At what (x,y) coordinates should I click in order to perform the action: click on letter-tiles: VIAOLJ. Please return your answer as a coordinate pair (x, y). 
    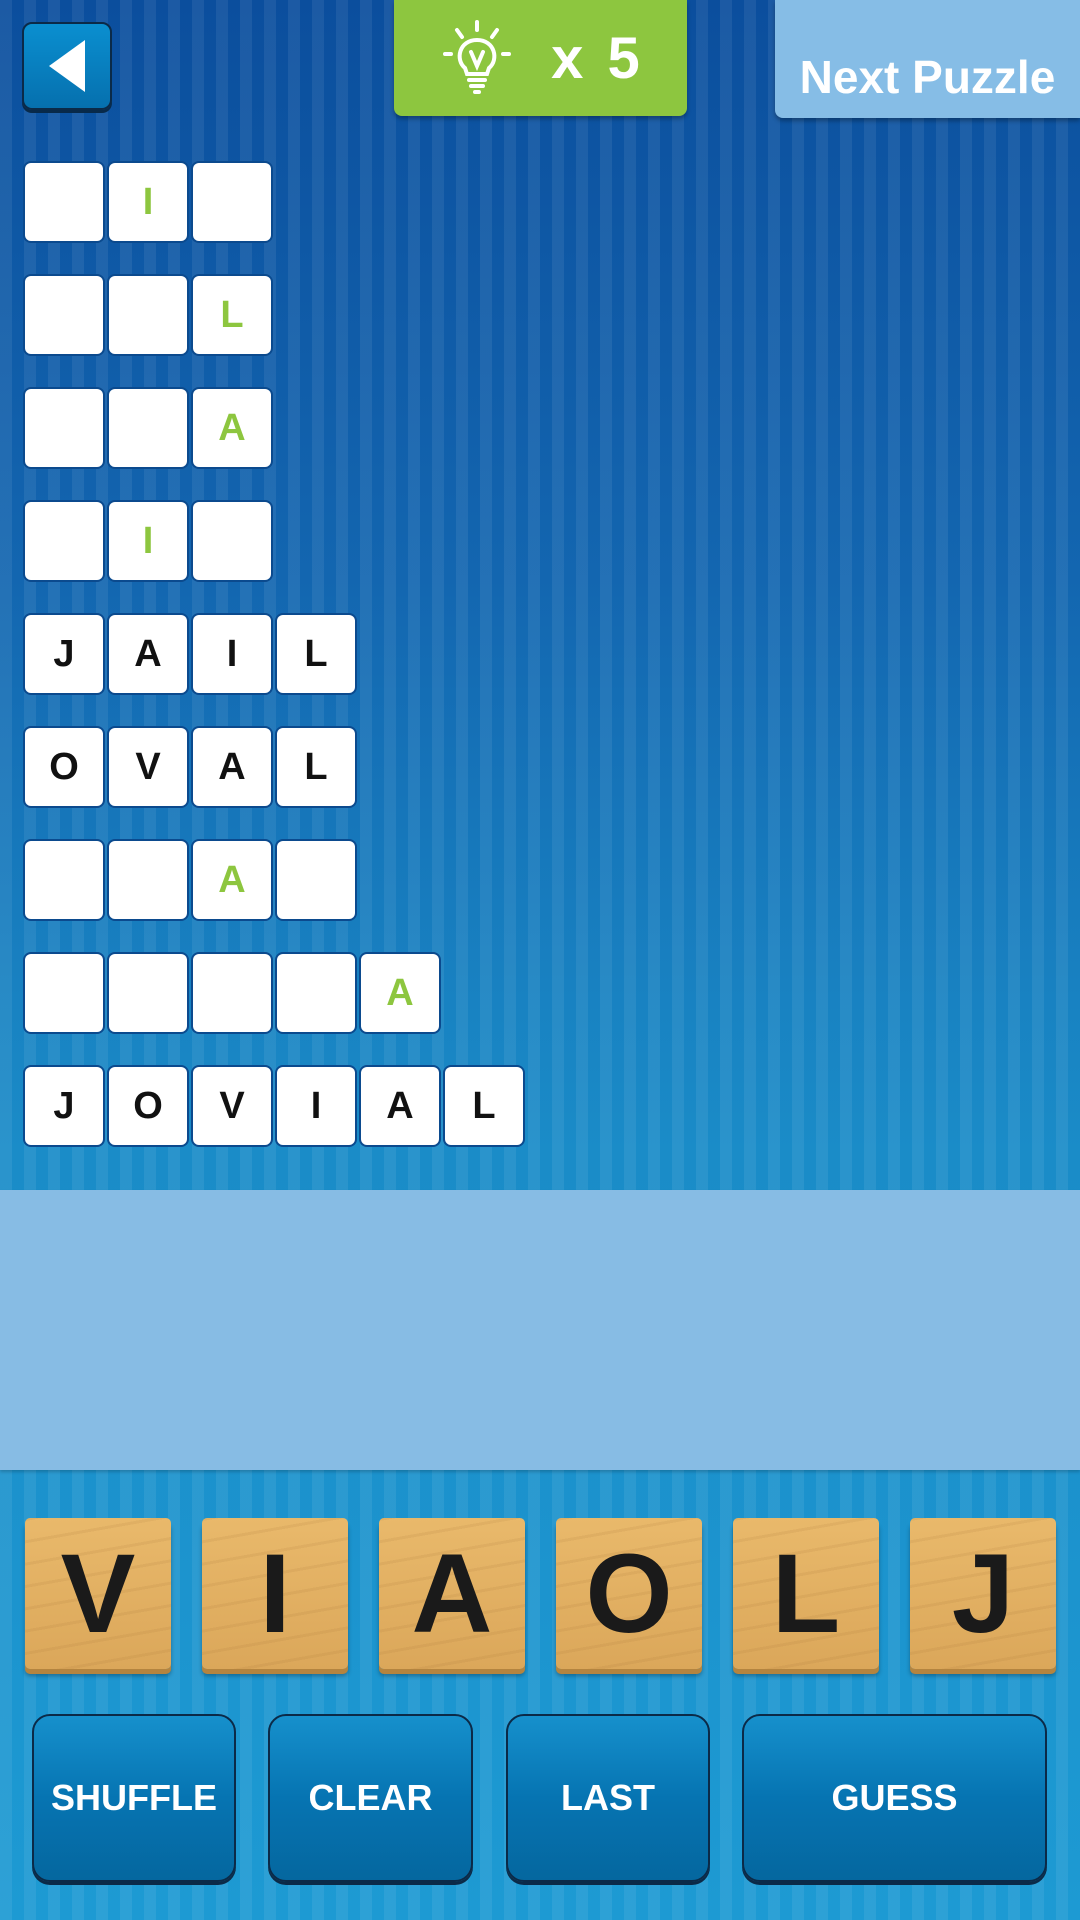
    Looking at the image, I should click on (540, 1593).